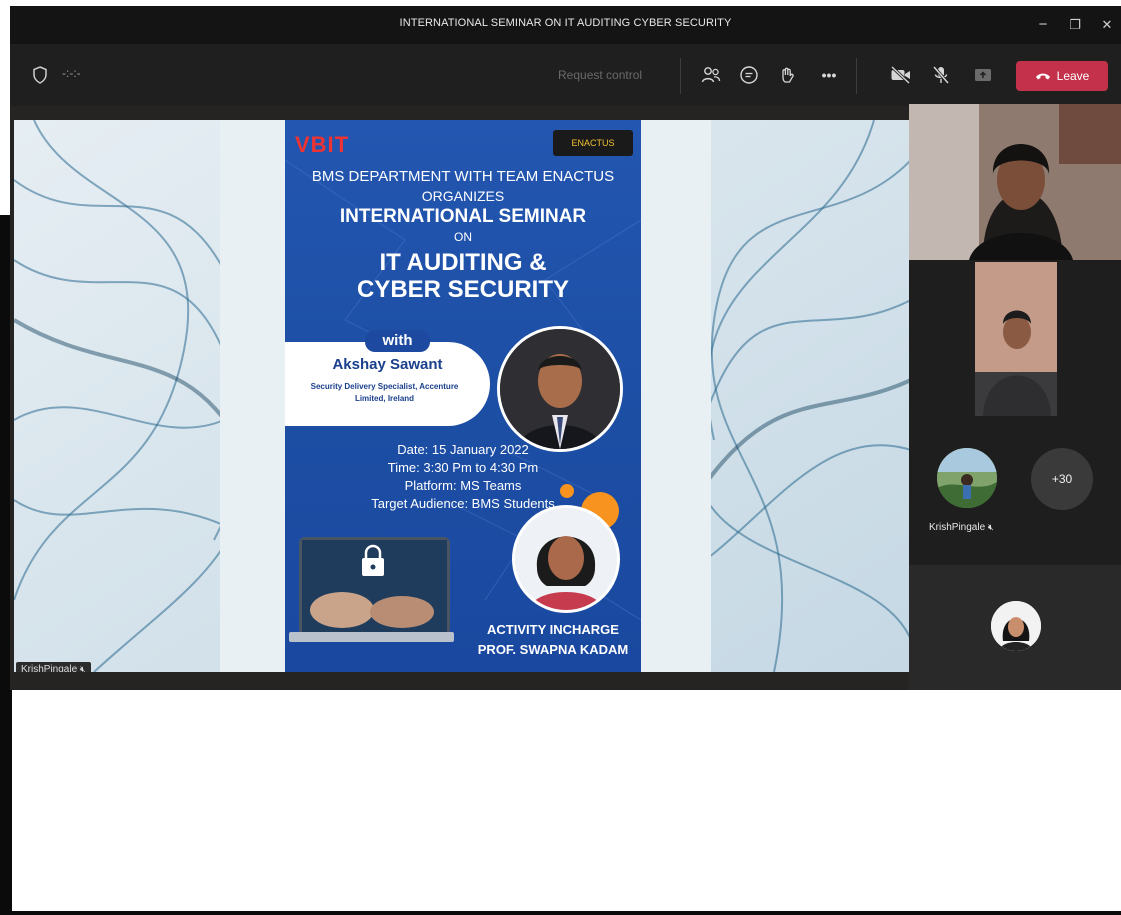 Image resolution: width=1121 pixels, height=915 pixels. Describe the element at coordinates (463, 449) in the screenshot. I see `poster-date: Date: 15 January 2022` at that location.